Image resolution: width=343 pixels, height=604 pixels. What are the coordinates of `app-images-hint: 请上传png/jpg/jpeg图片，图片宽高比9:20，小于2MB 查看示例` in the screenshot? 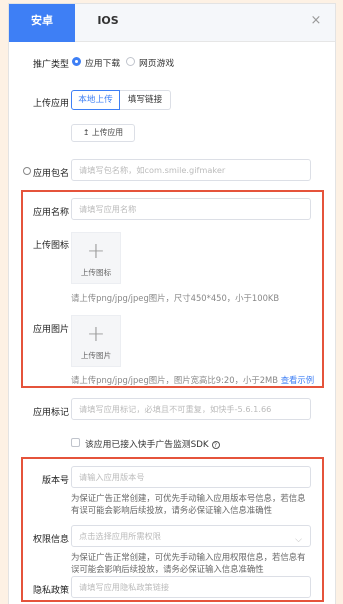 It's located at (192, 380).